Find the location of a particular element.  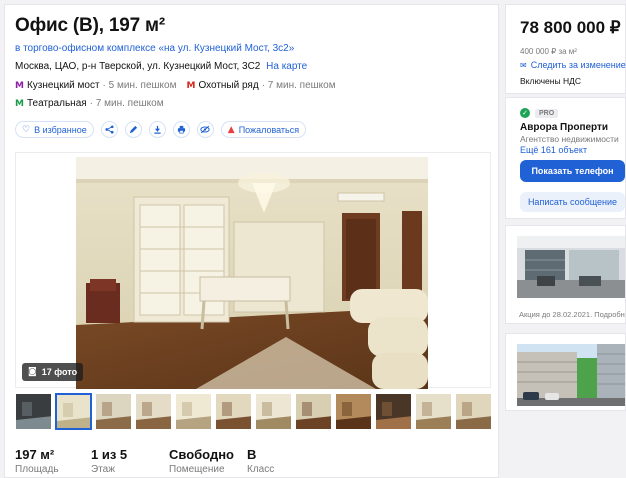

photo-count-badge: ◙ 17 фото is located at coordinates (53, 372).